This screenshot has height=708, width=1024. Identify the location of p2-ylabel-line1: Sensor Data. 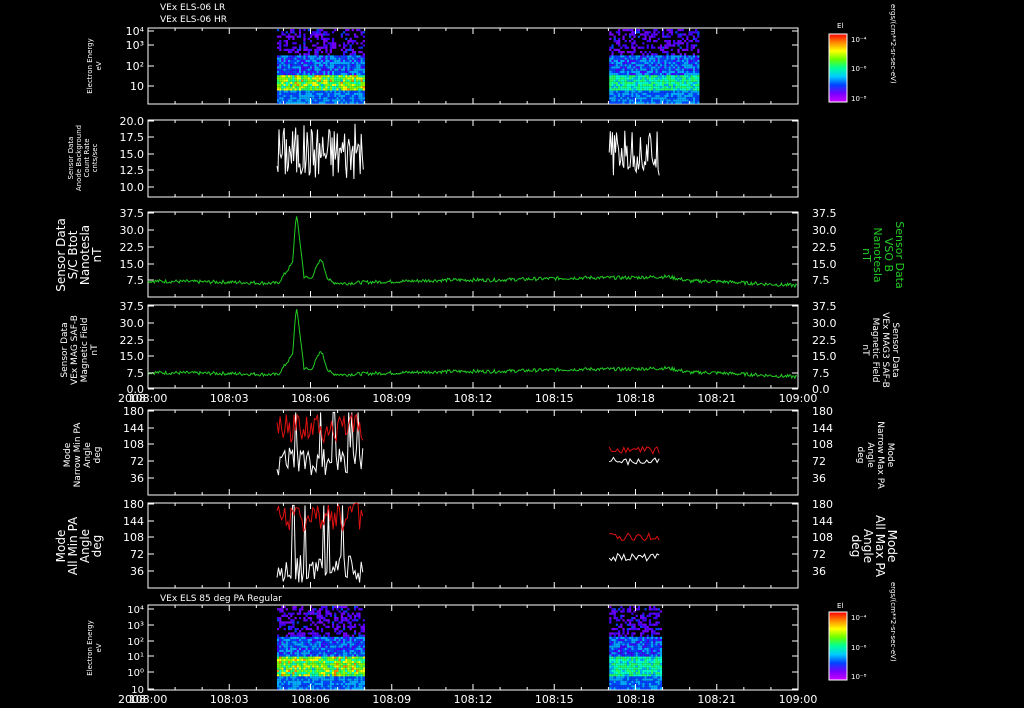
(71, 158).